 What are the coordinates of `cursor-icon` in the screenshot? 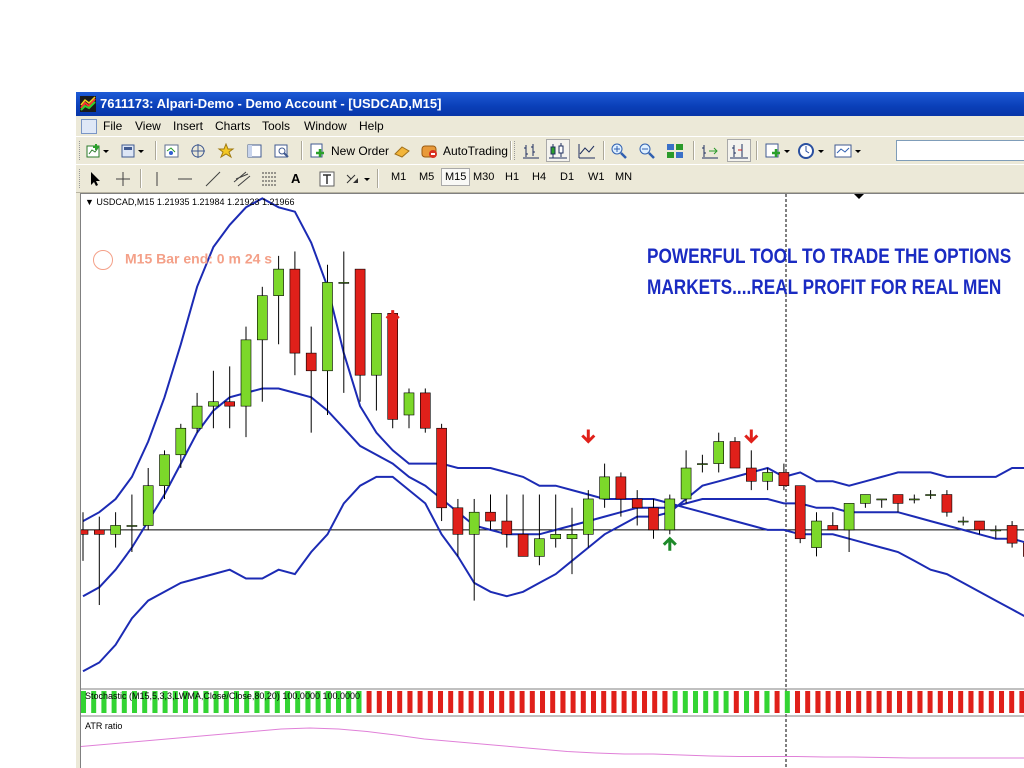 It's located at (95, 178).